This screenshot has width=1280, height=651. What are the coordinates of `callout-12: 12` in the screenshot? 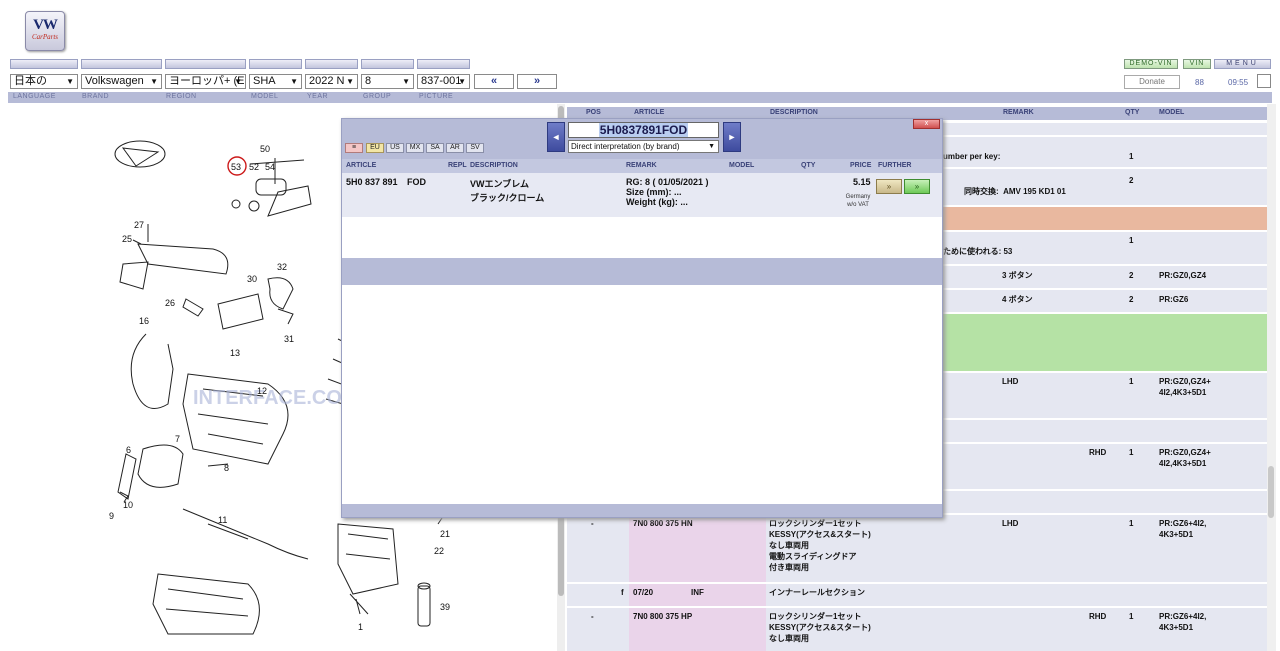 It's located at (262, 391).